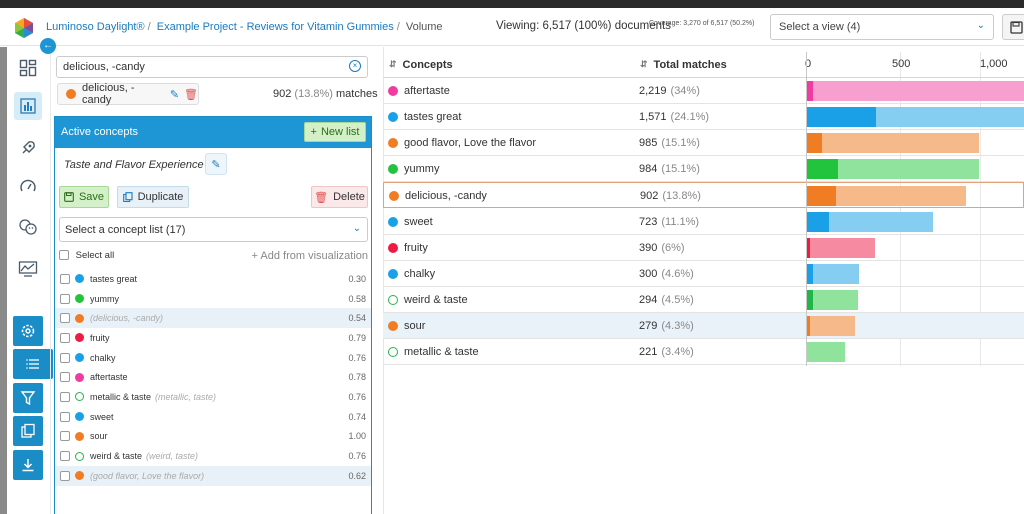 The image size is (1024, 514). What do you see at coordinates (95, 255) in the screenshot?
I see `select-all-label: Select all` at bounding box center [95, 255].